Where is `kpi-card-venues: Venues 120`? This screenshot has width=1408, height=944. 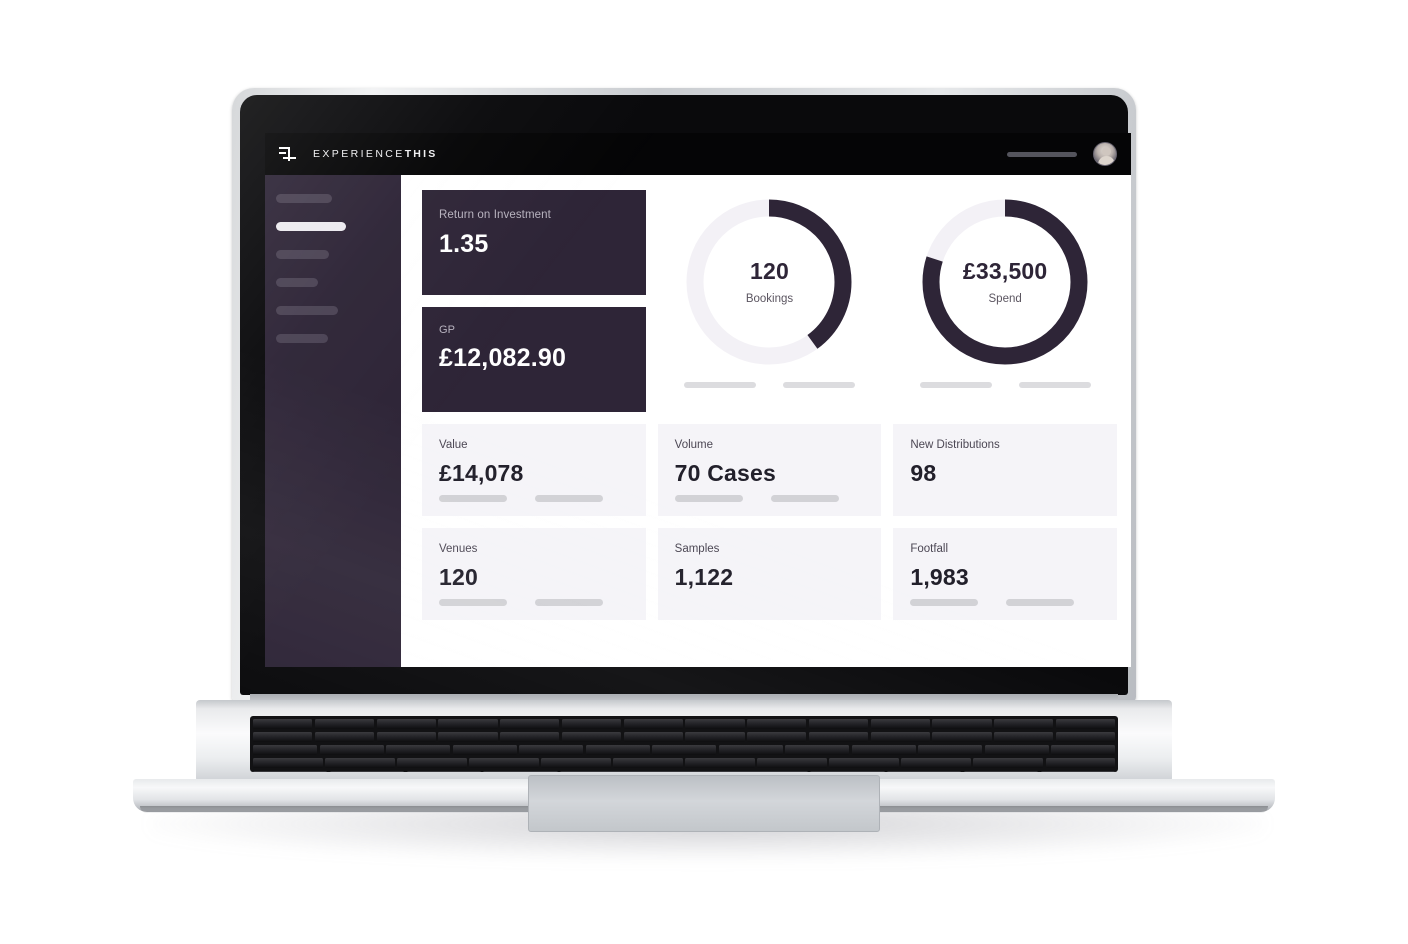
kpi-card-venues: Venues 120 is located at coordinates (534, 574).